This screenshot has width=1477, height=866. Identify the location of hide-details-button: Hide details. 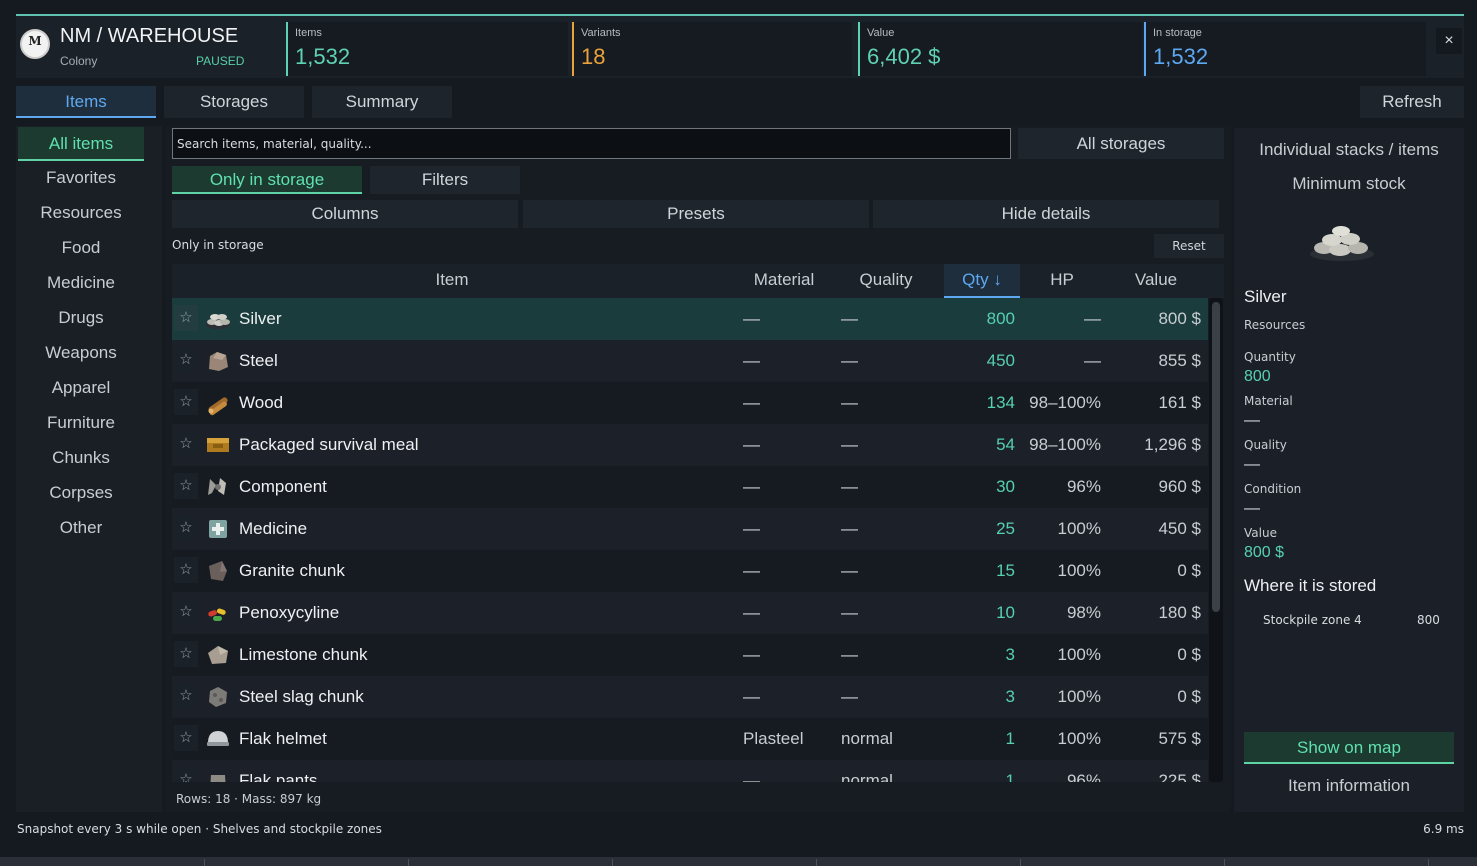
(1046, 214).